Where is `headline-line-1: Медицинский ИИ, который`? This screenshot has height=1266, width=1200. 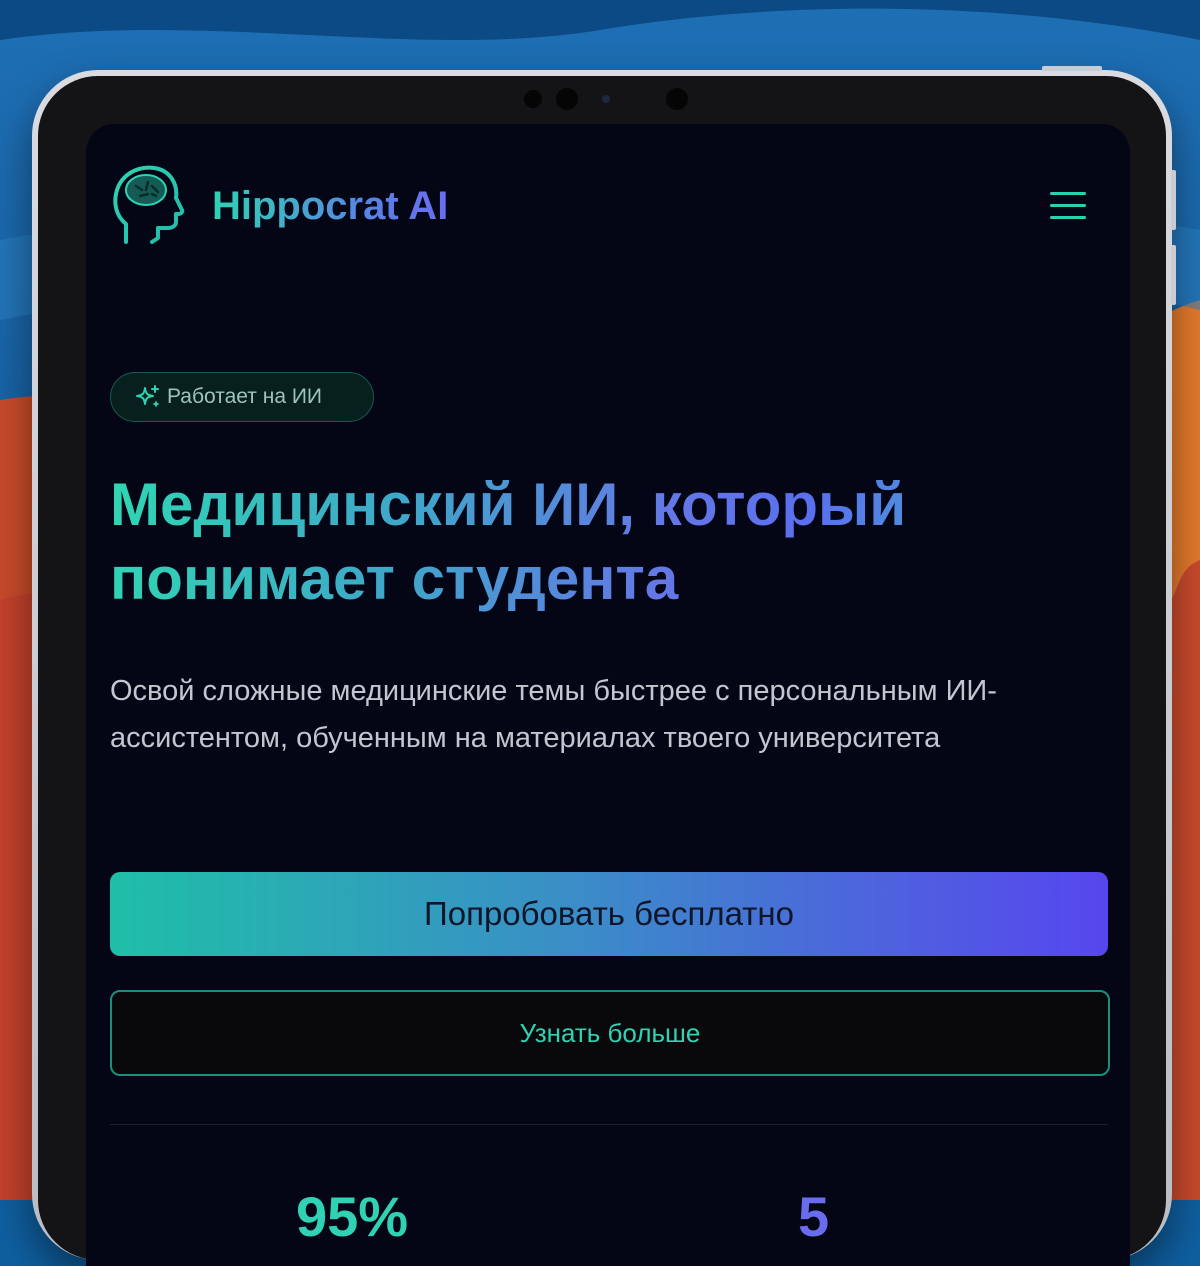
headline-line-1: Медицинский ИИ, который is located at coordinates (508, 504).